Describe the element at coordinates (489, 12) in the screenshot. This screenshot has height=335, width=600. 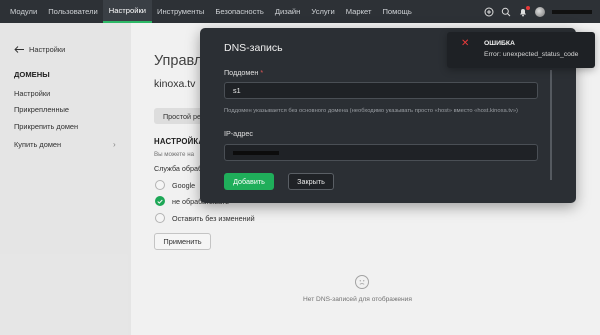
I see `plus-circle-icon` at that location.